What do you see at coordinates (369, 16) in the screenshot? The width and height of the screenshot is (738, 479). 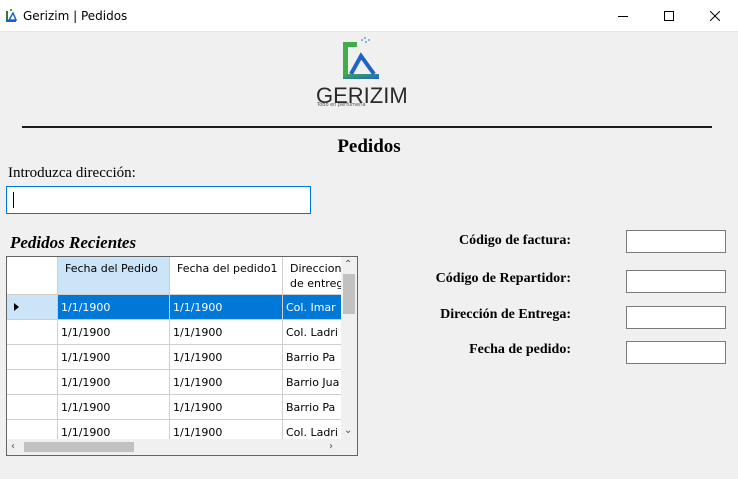 I see `title-bar: Gerizim | Pedidos` at bounding box center [369, 16].